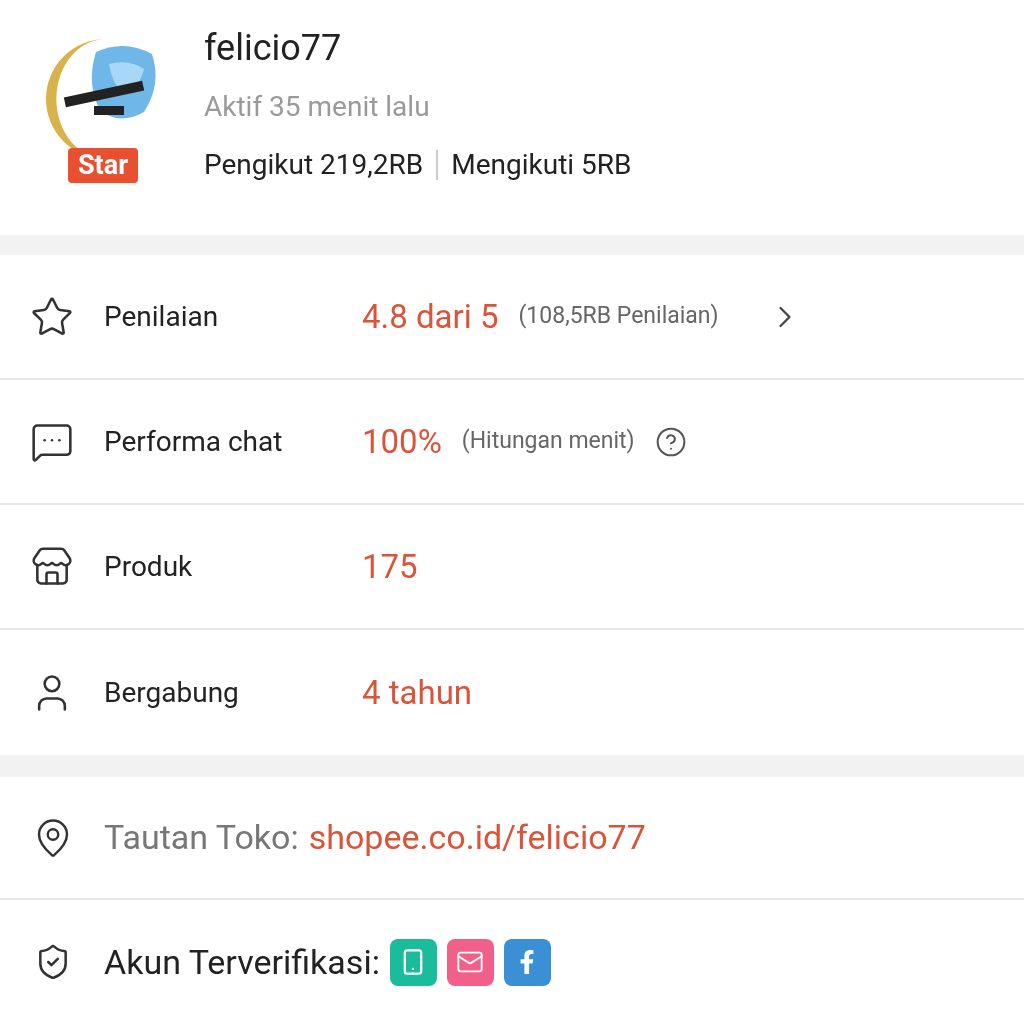 Image resolution: width=1024 pixels, height=1024 pixels. What do you see at coordinates (670, 441) in the screenshot?
I see `help-icon` at bounding box center [670, 441].